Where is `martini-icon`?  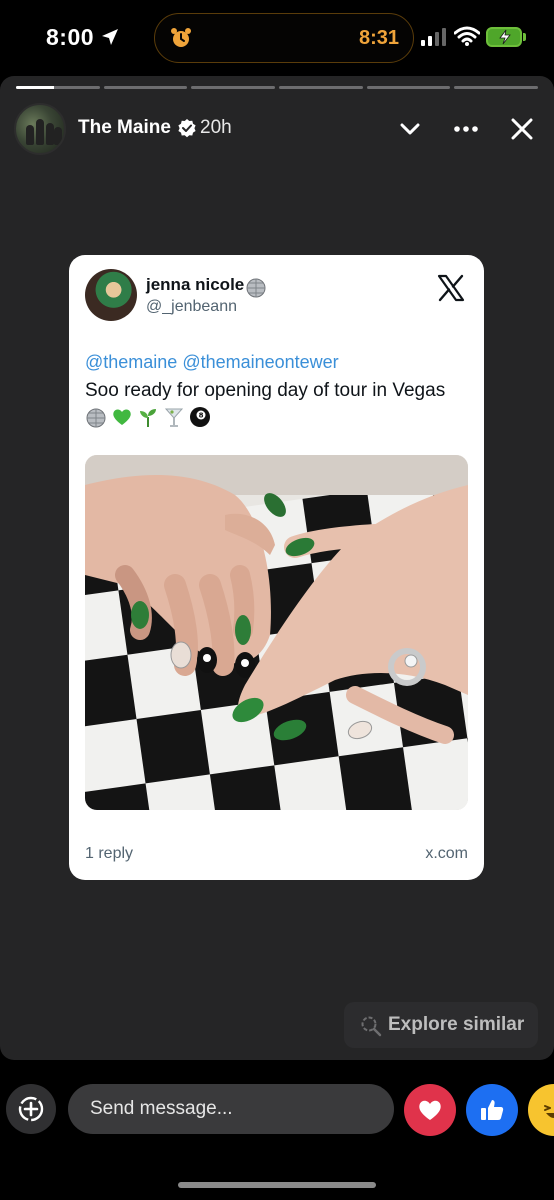 martini-icon is located at coordinates (174, 417).